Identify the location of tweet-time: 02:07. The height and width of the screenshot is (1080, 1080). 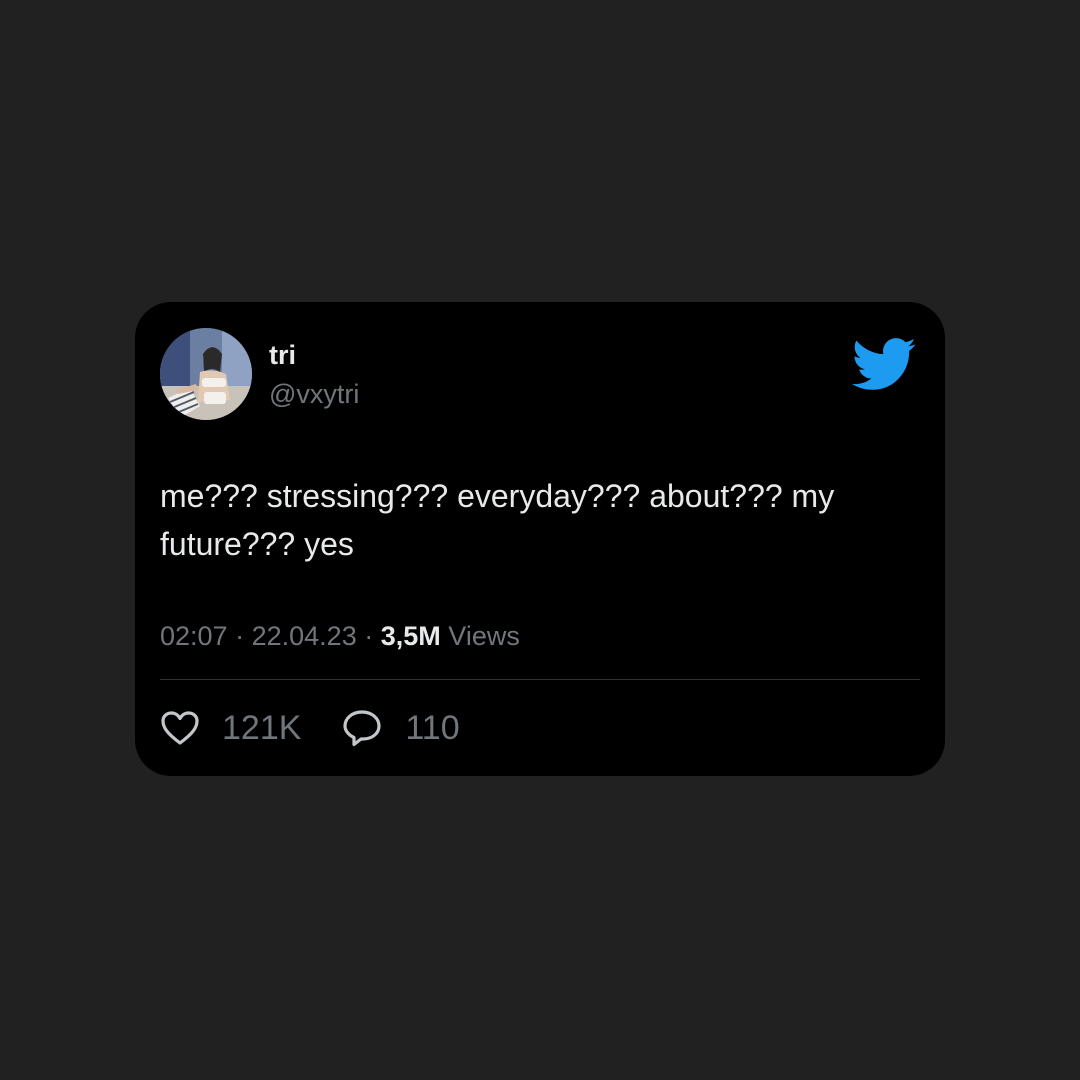
(194, 636).